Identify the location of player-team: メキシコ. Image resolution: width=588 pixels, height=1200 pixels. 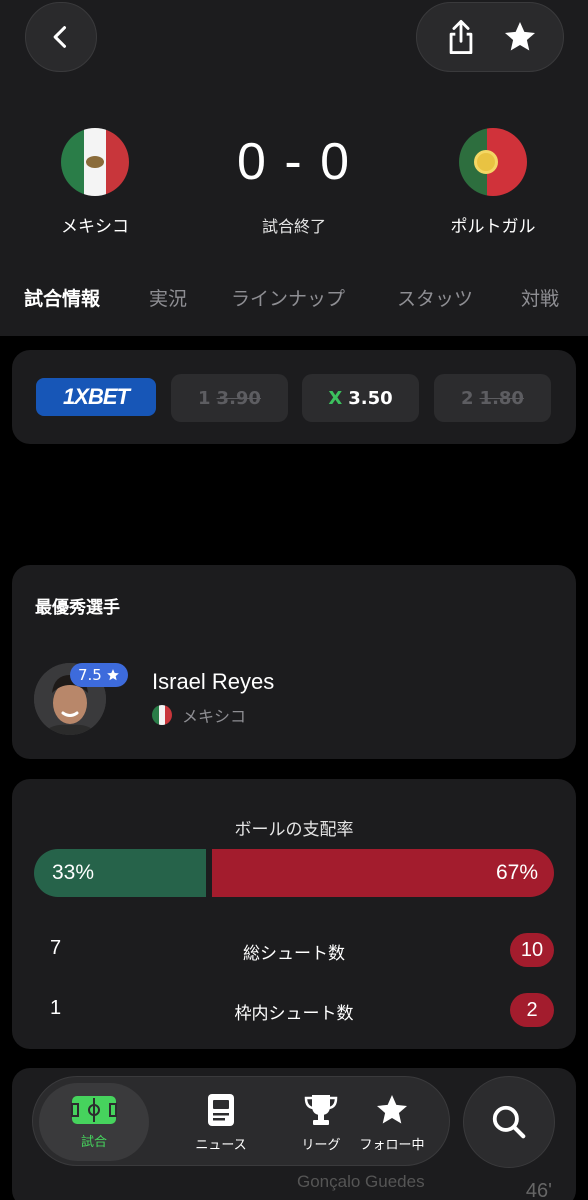
(214, 716).